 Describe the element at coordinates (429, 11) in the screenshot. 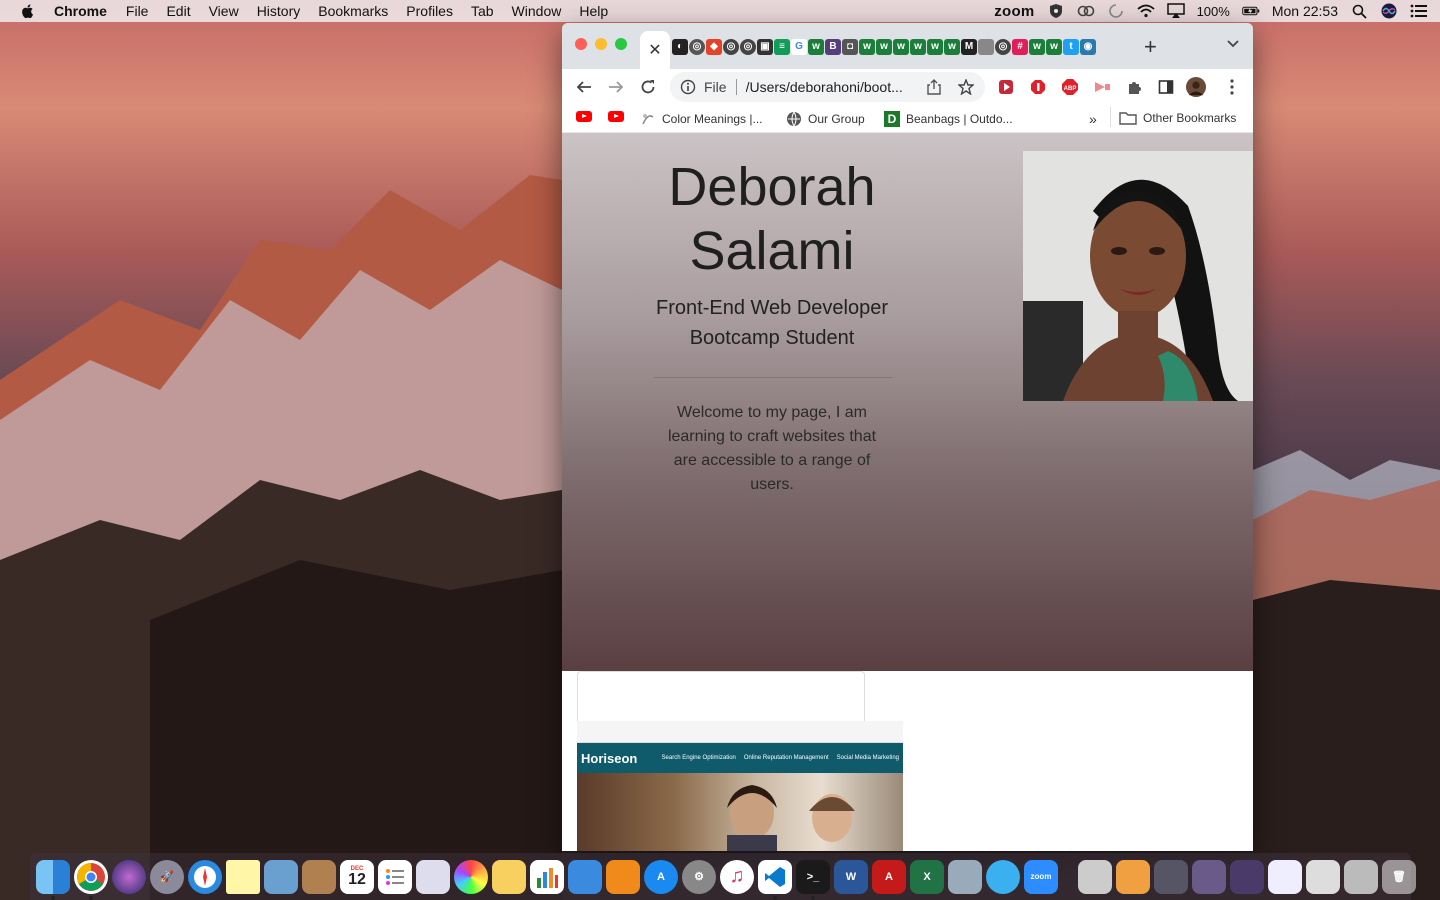

I see `menu-profiles: Profiles` at that location.